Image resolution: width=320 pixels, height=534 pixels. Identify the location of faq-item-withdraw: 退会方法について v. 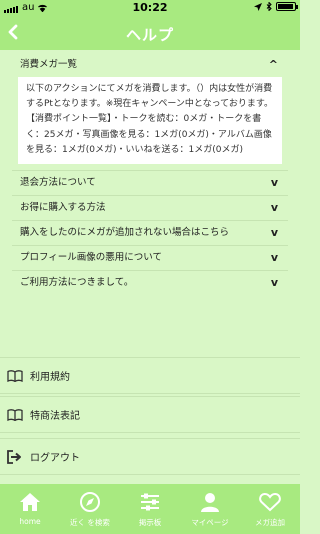
(150, 184).